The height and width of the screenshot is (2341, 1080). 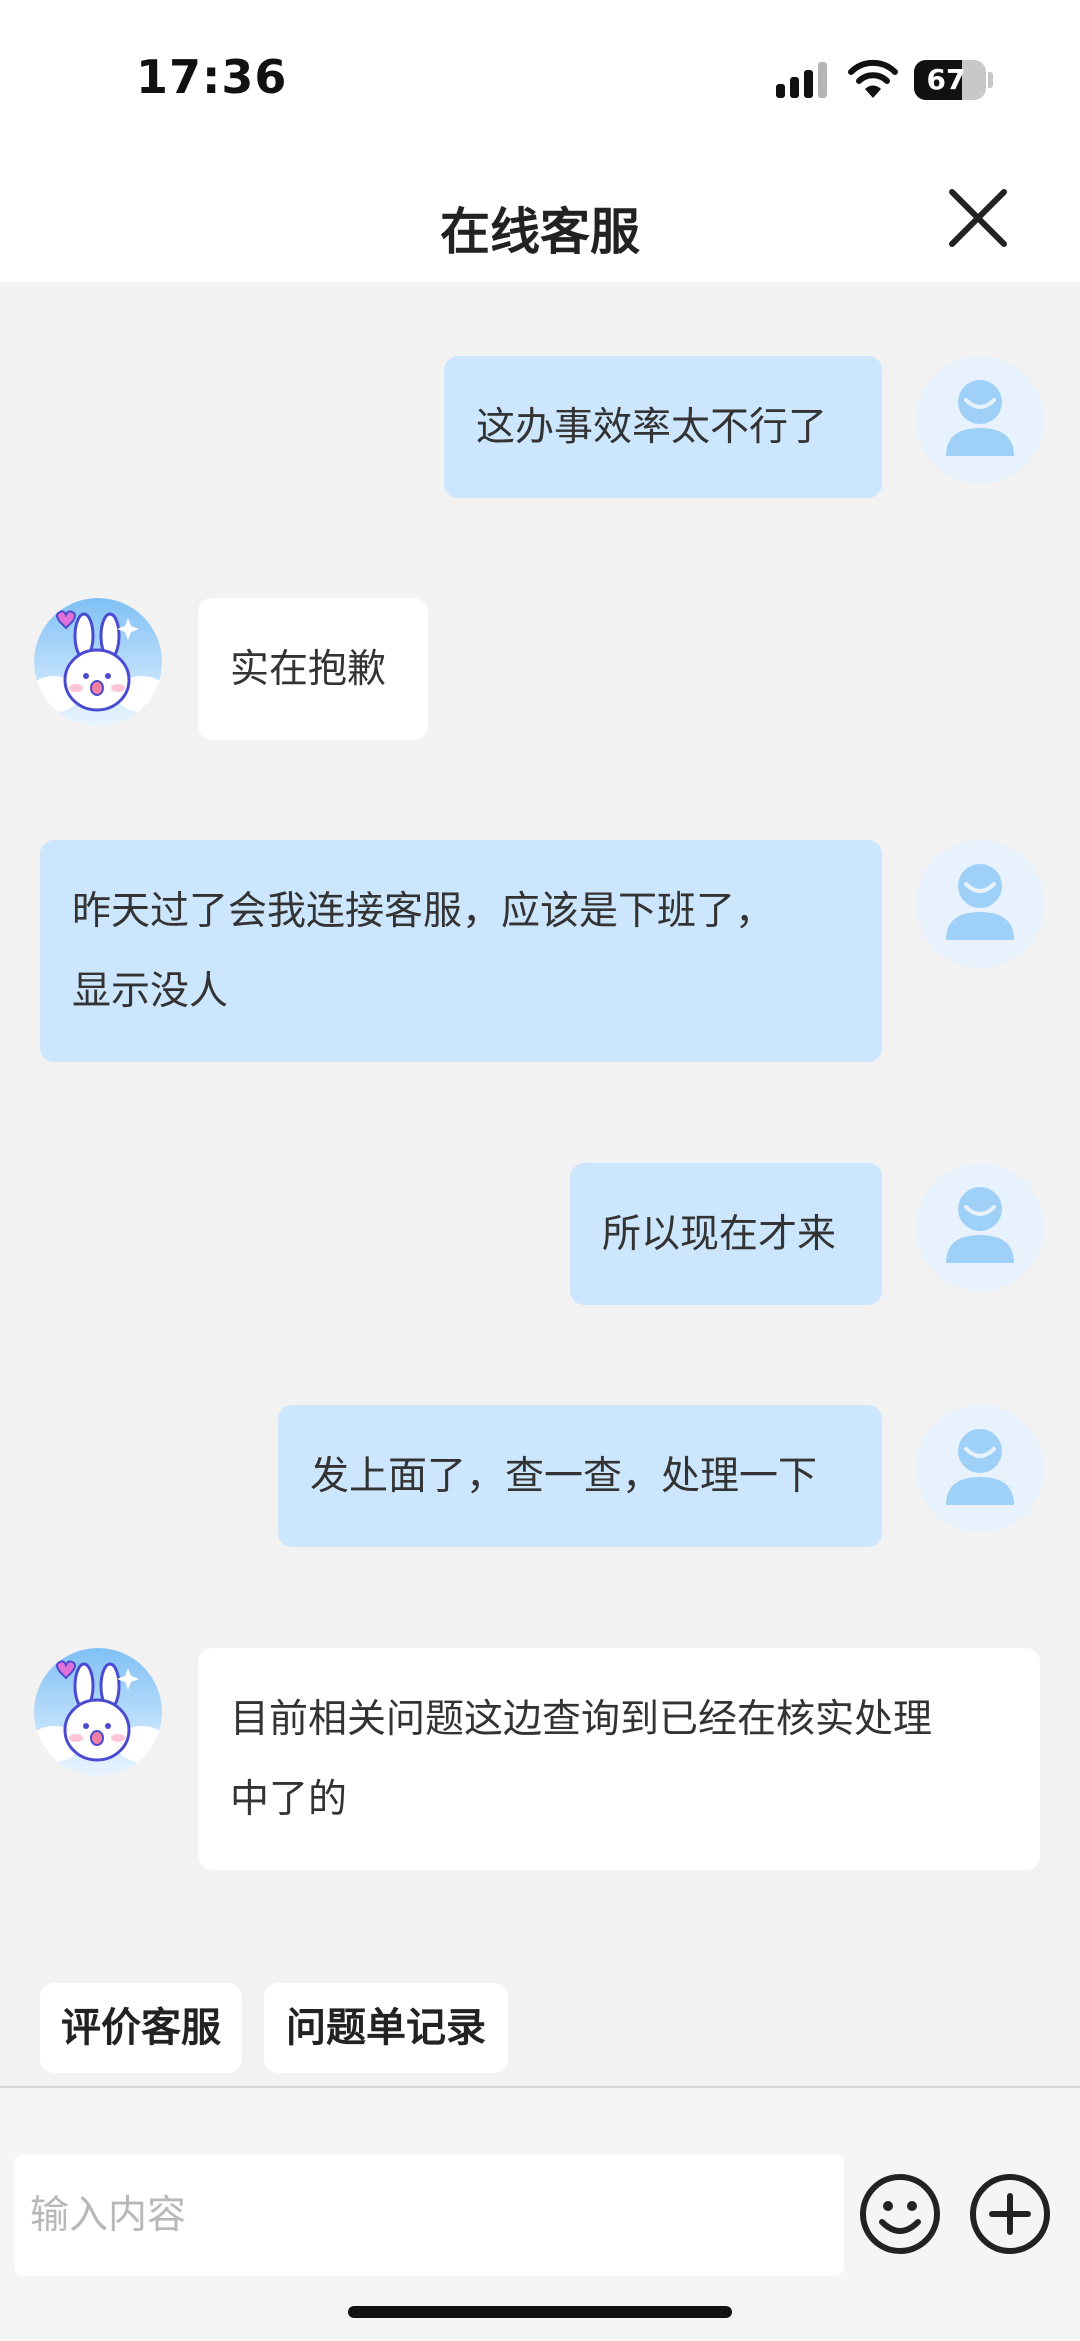 I want to click on message-text-line: 昨天过了会我连接客服，应该是下班了，, so click(x=423, y=911).